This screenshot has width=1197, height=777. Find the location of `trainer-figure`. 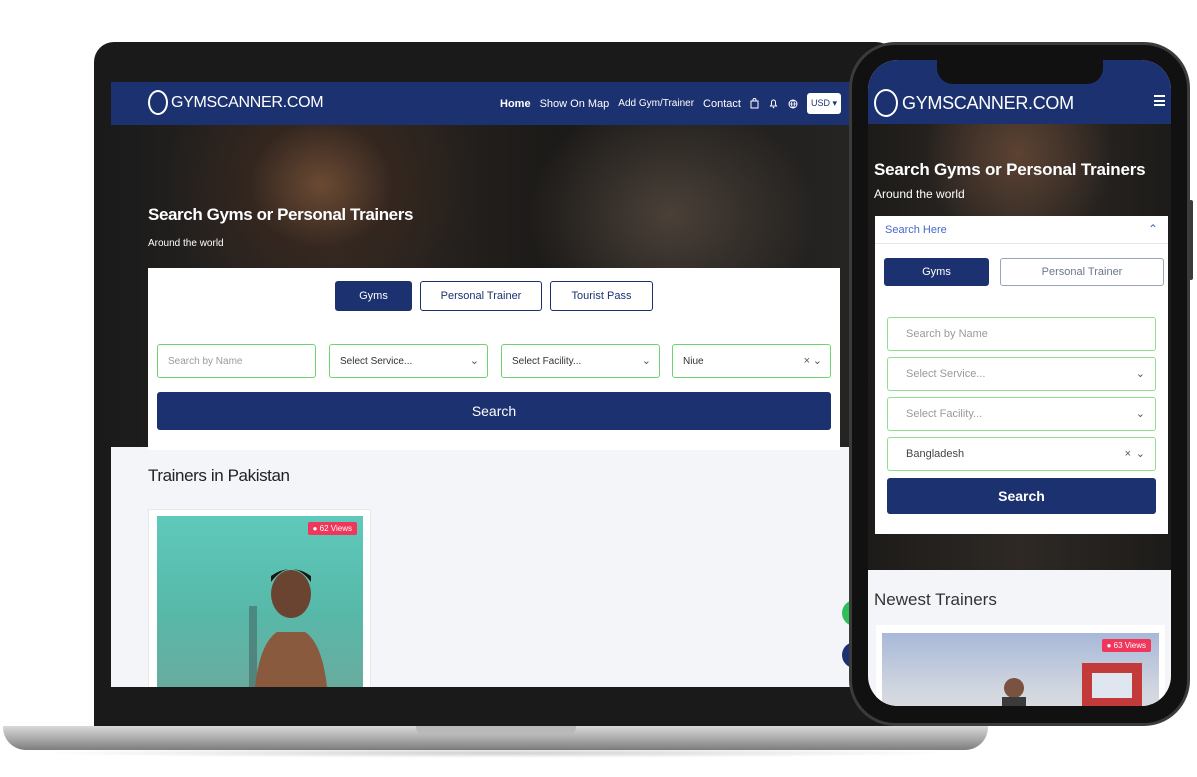

trainer-figure is located at coordinates (288, 628).